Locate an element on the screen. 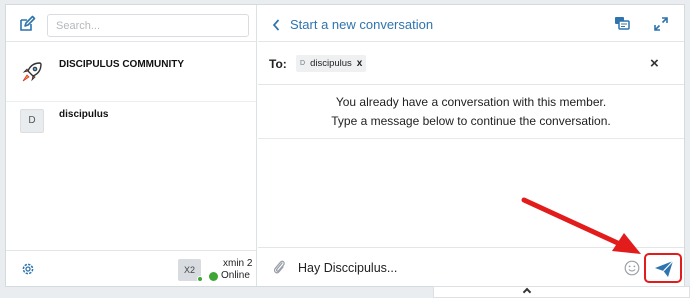 Image resolution: width=690 pixels, height=298 pixels. divider is located at coordinates (471, 138).